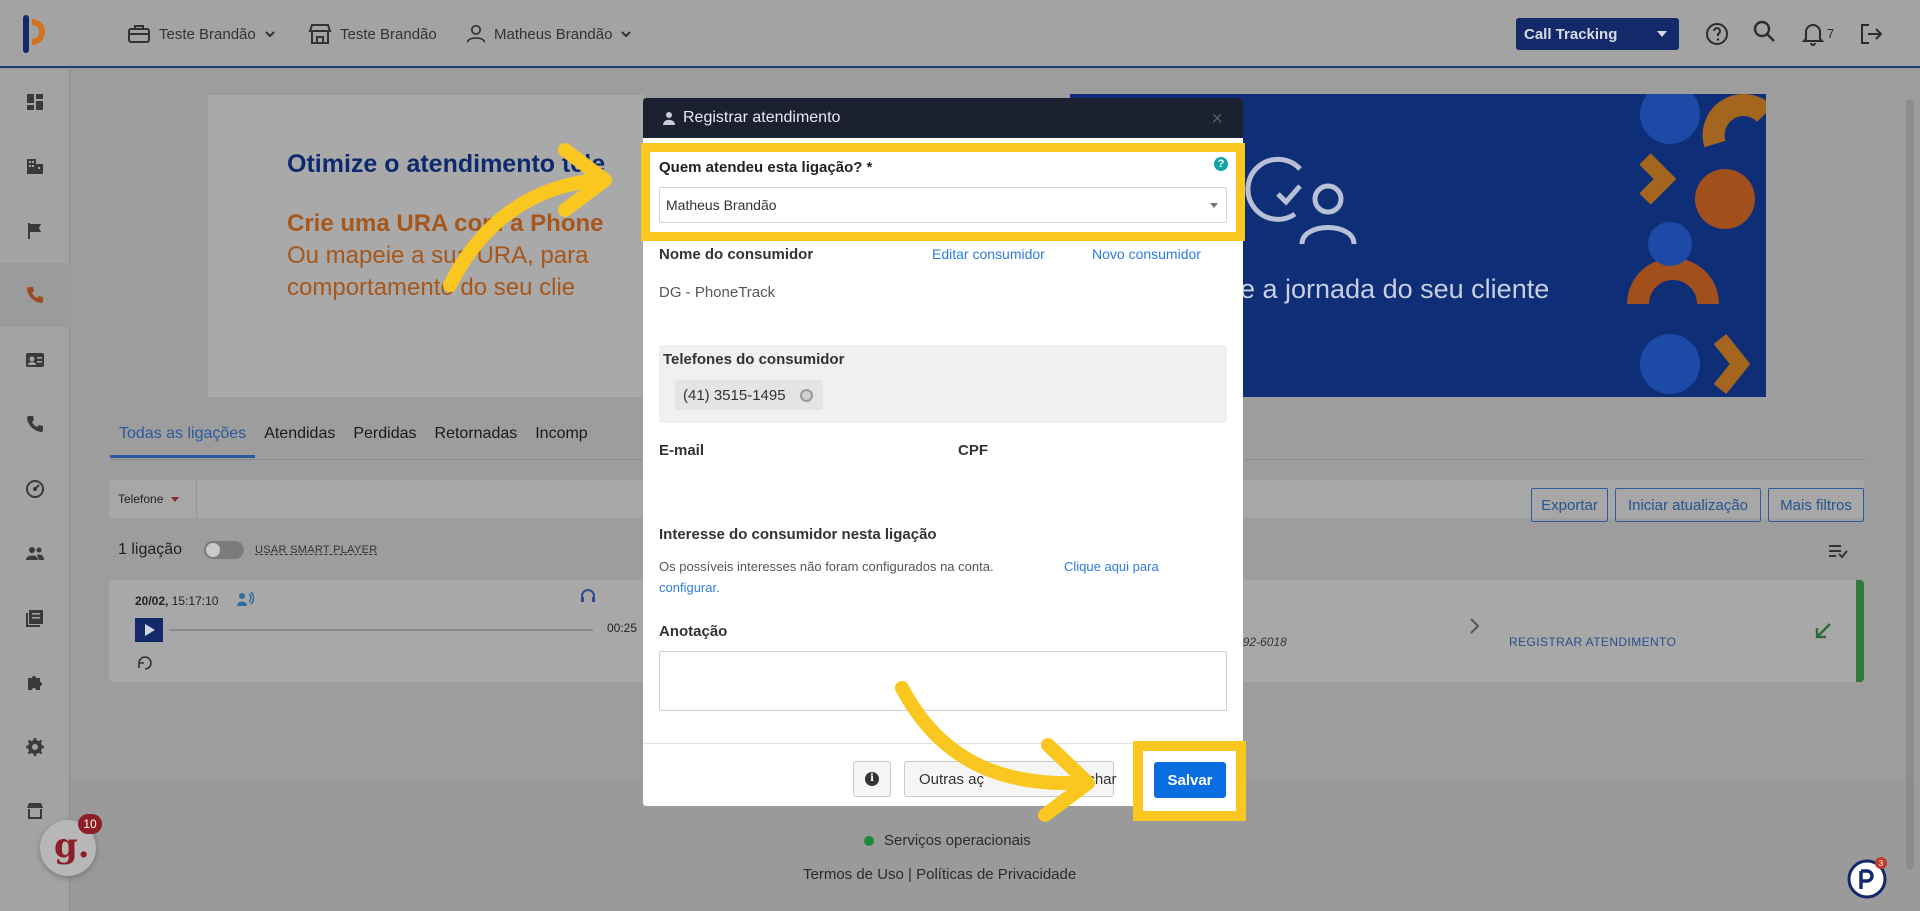  I want to click on attended-by-label: Quem atendeu esta ligação? *, so click(766, 167).